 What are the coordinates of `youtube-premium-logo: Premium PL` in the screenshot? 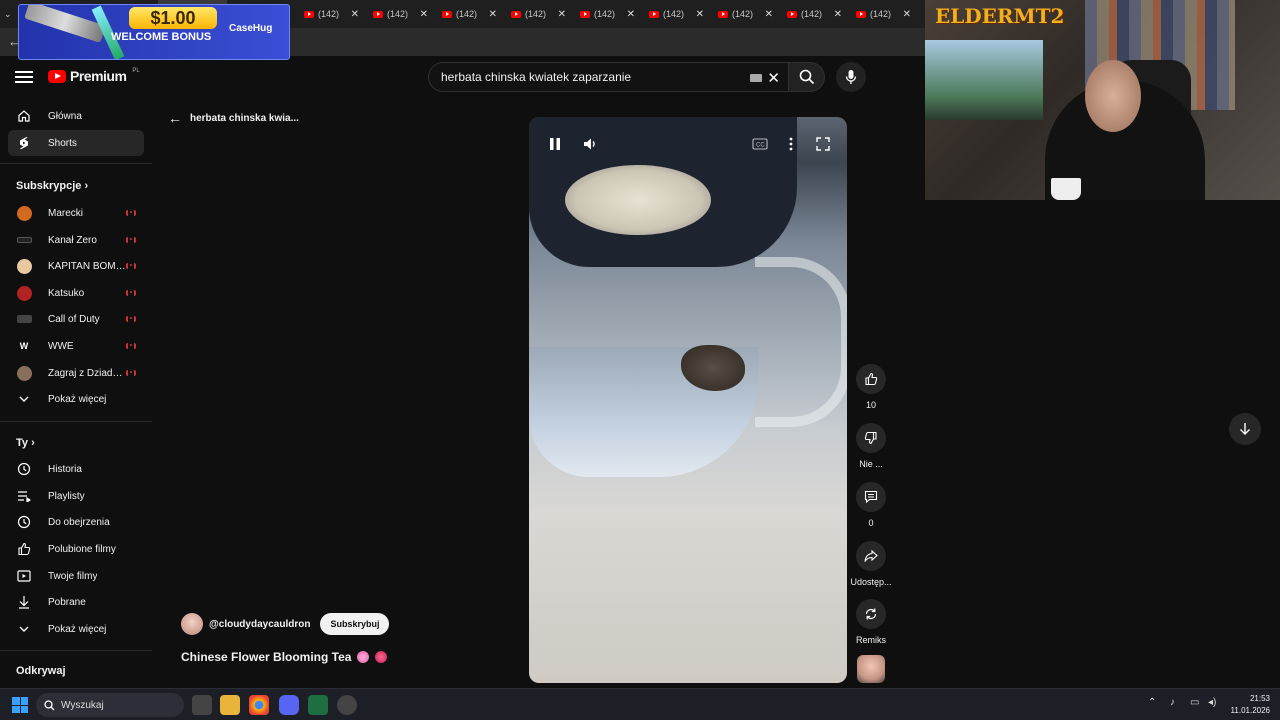 It's located at (94, 76).